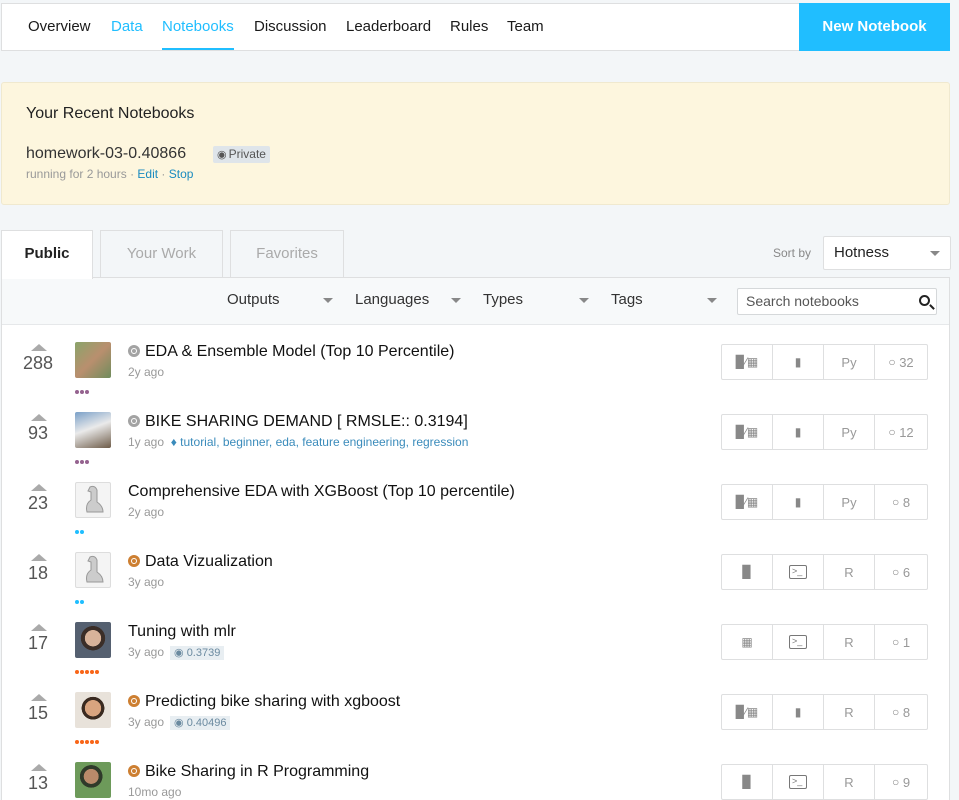 Image resolution: width=959 pixels, height=800 pixels. I want to click on notebook-actions: ▉⁄▦ ▮ R ○ 8, so click(824, 712).